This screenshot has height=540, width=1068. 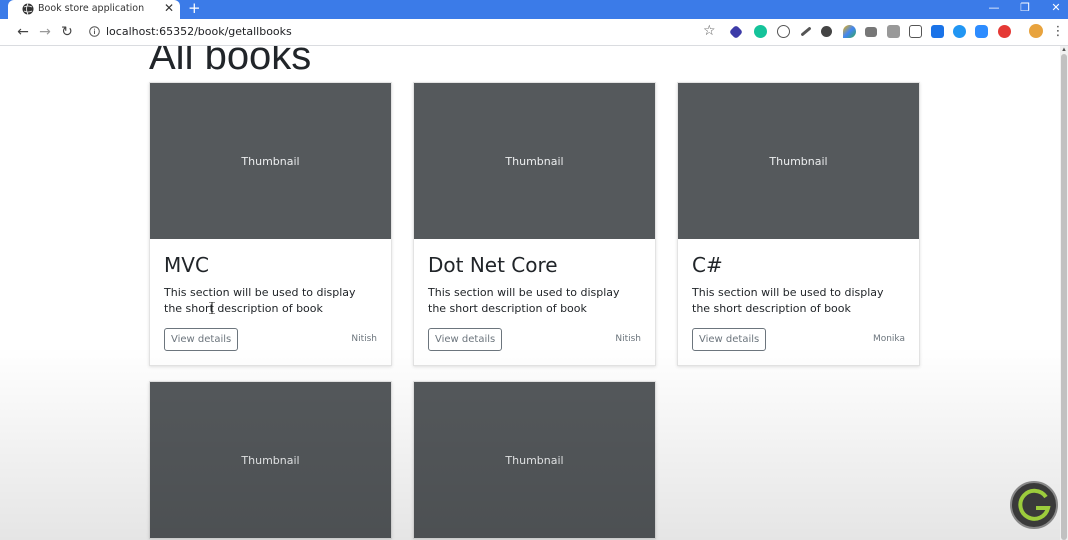 What do you see at coordinates (493, 265) in the screenshot?
I see `book-title: Dot Net Core` at bounding box center [493, 265].